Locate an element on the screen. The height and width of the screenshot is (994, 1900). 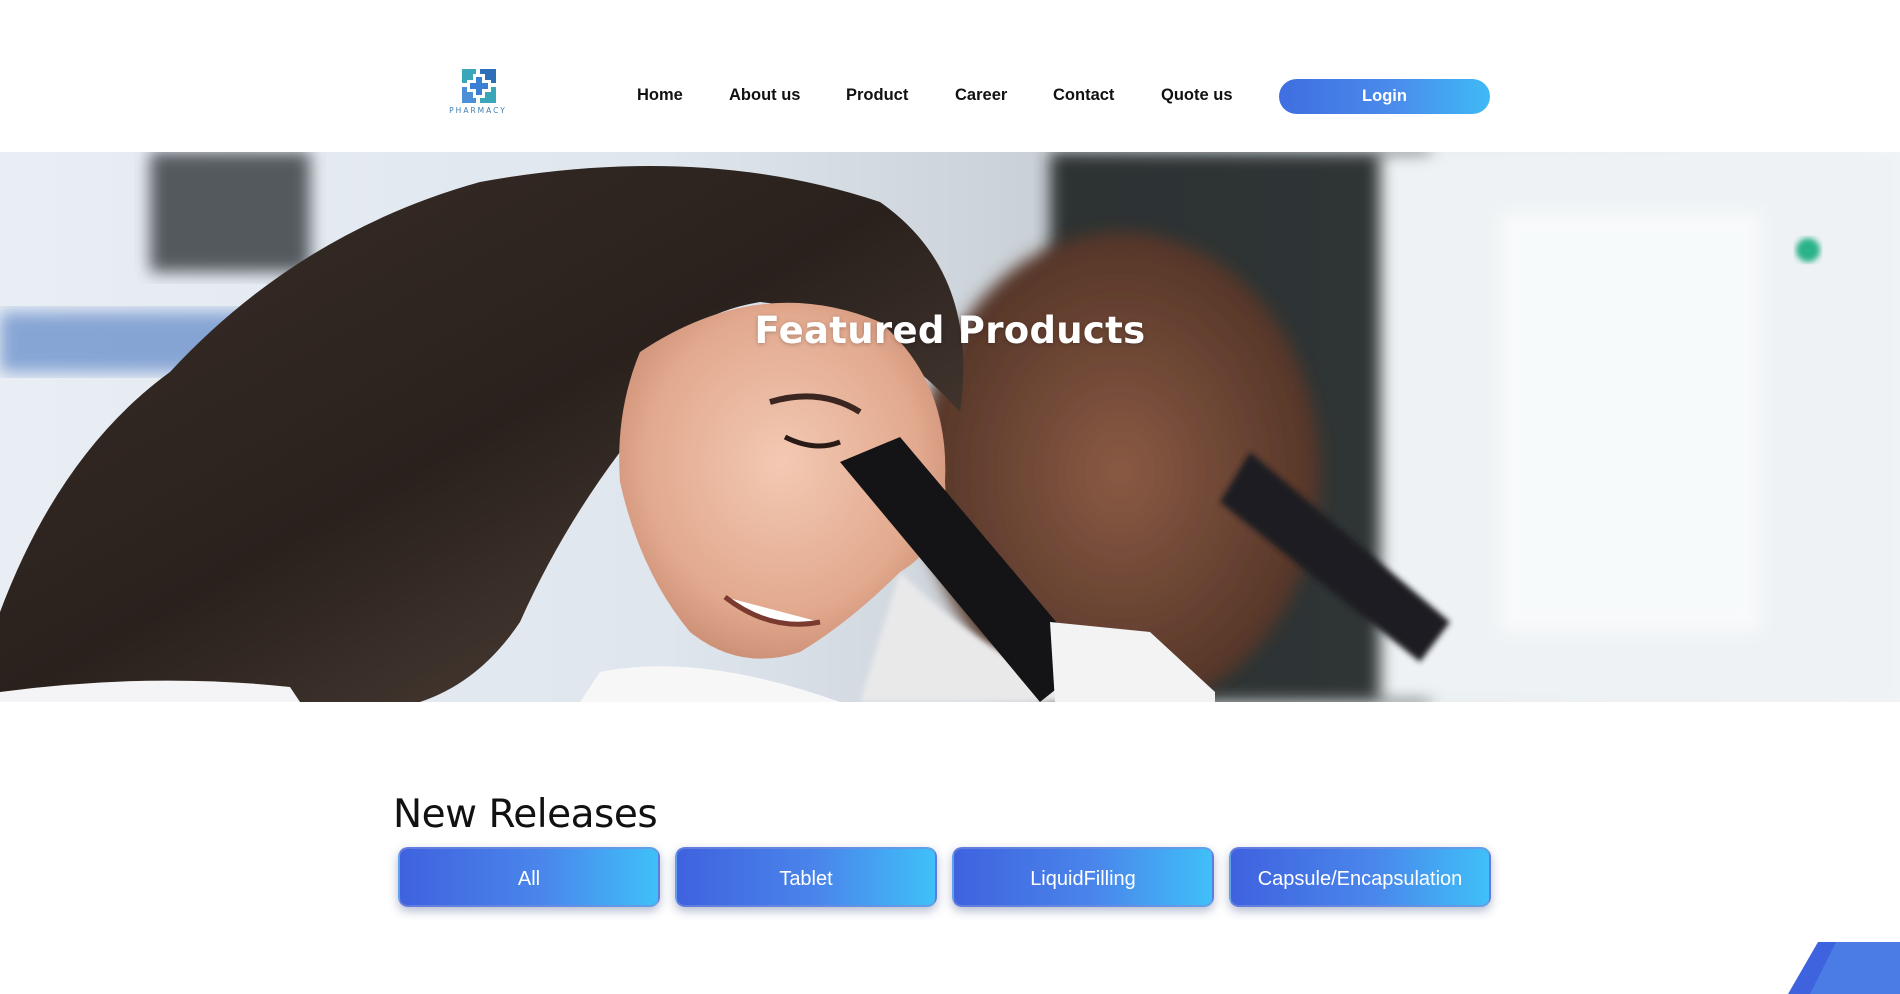
nav-career: Career is located at coordinates (981, 95).